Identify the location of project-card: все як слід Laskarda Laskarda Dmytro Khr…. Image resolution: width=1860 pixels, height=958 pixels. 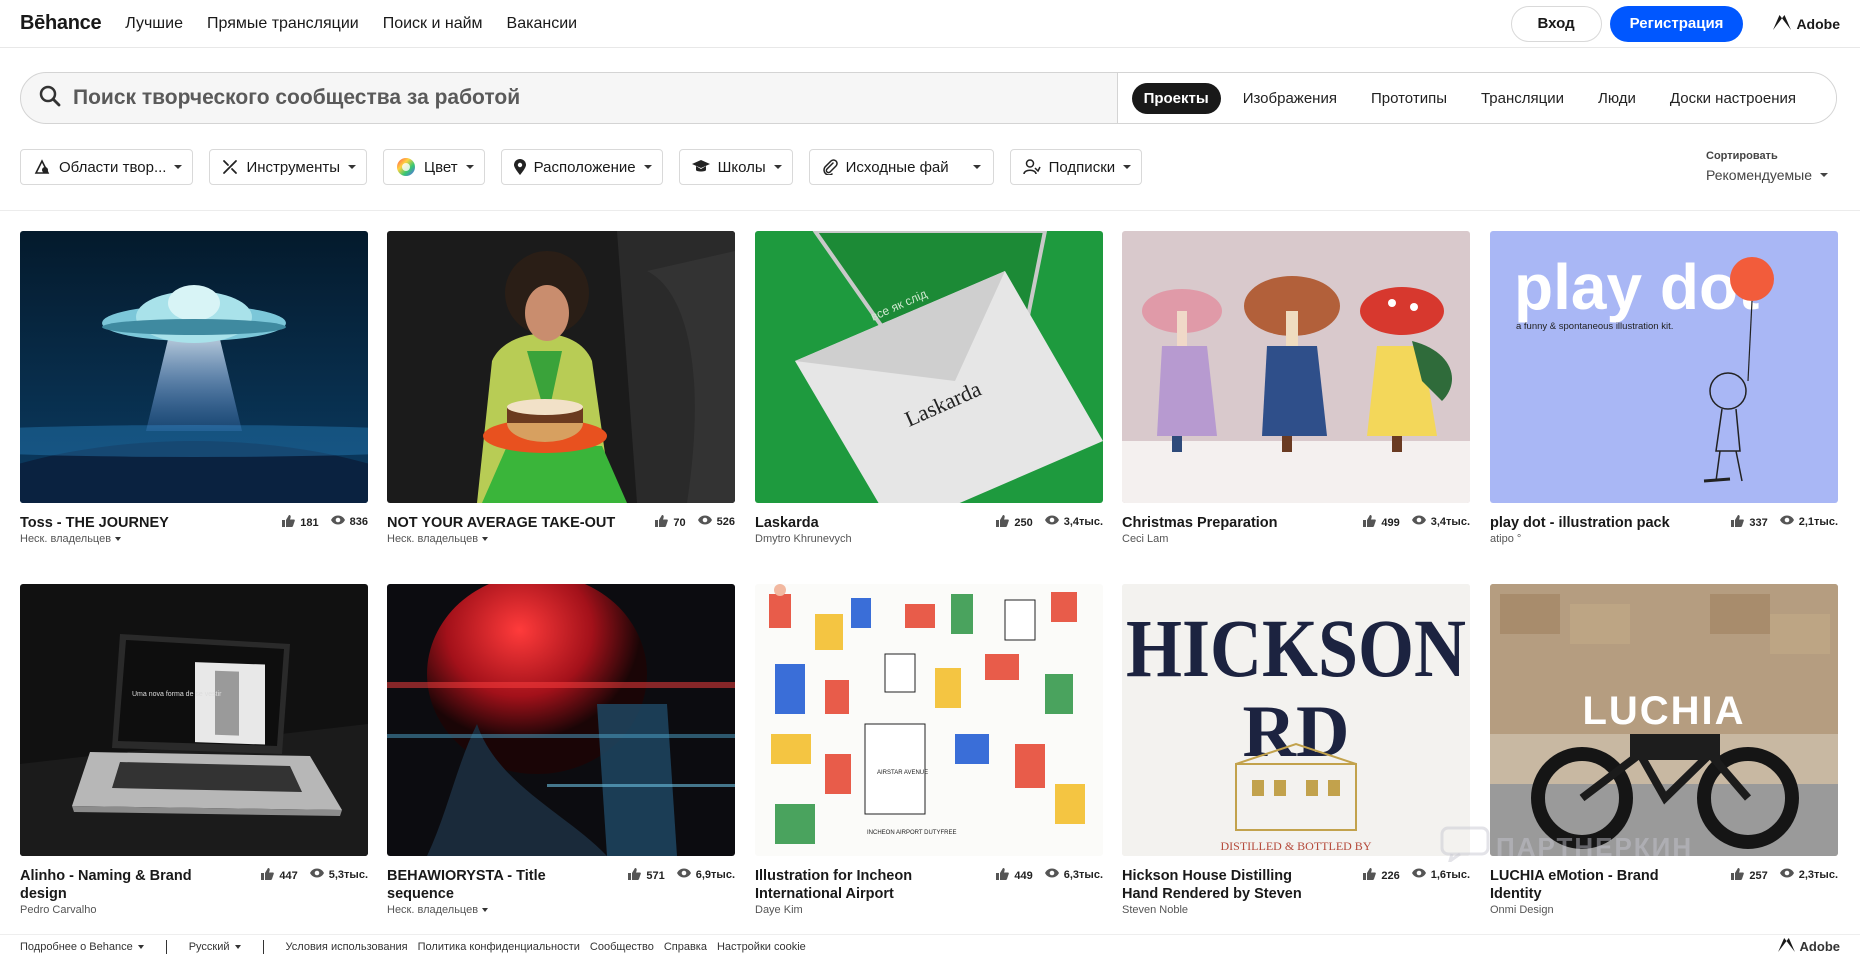
(929, 388).